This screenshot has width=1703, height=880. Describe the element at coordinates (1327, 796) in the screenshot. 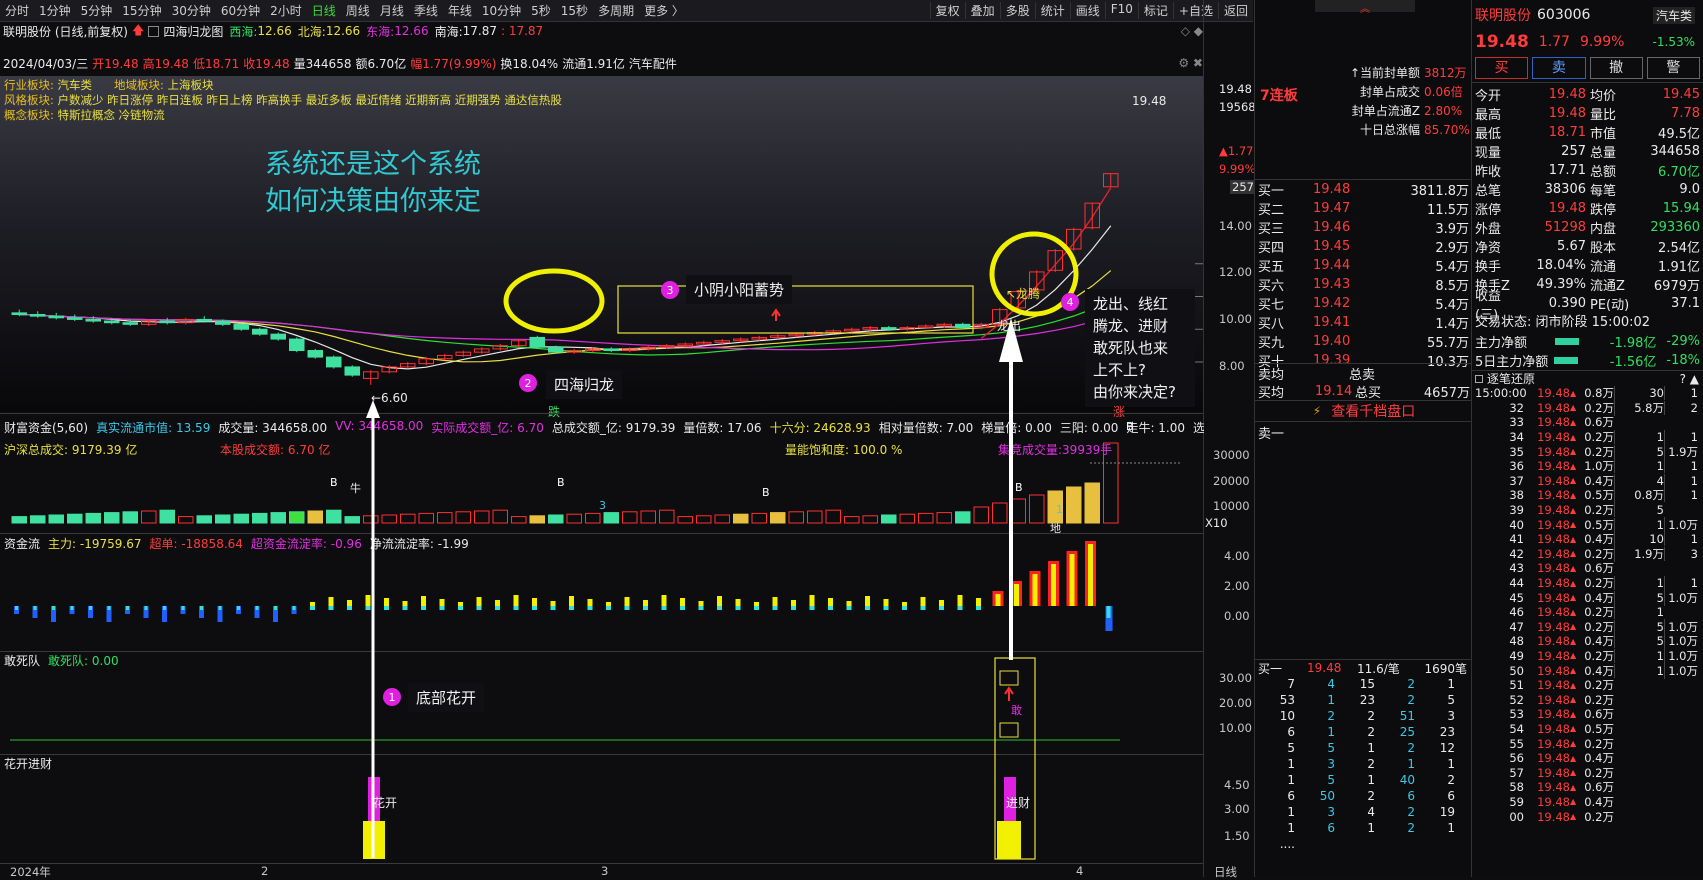

I see `queue-cell: 50` at that location.